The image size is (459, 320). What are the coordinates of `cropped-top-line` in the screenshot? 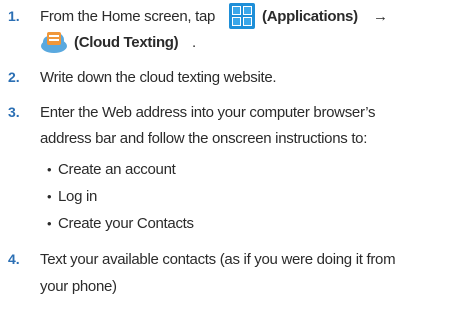 It's located at (190, 1).